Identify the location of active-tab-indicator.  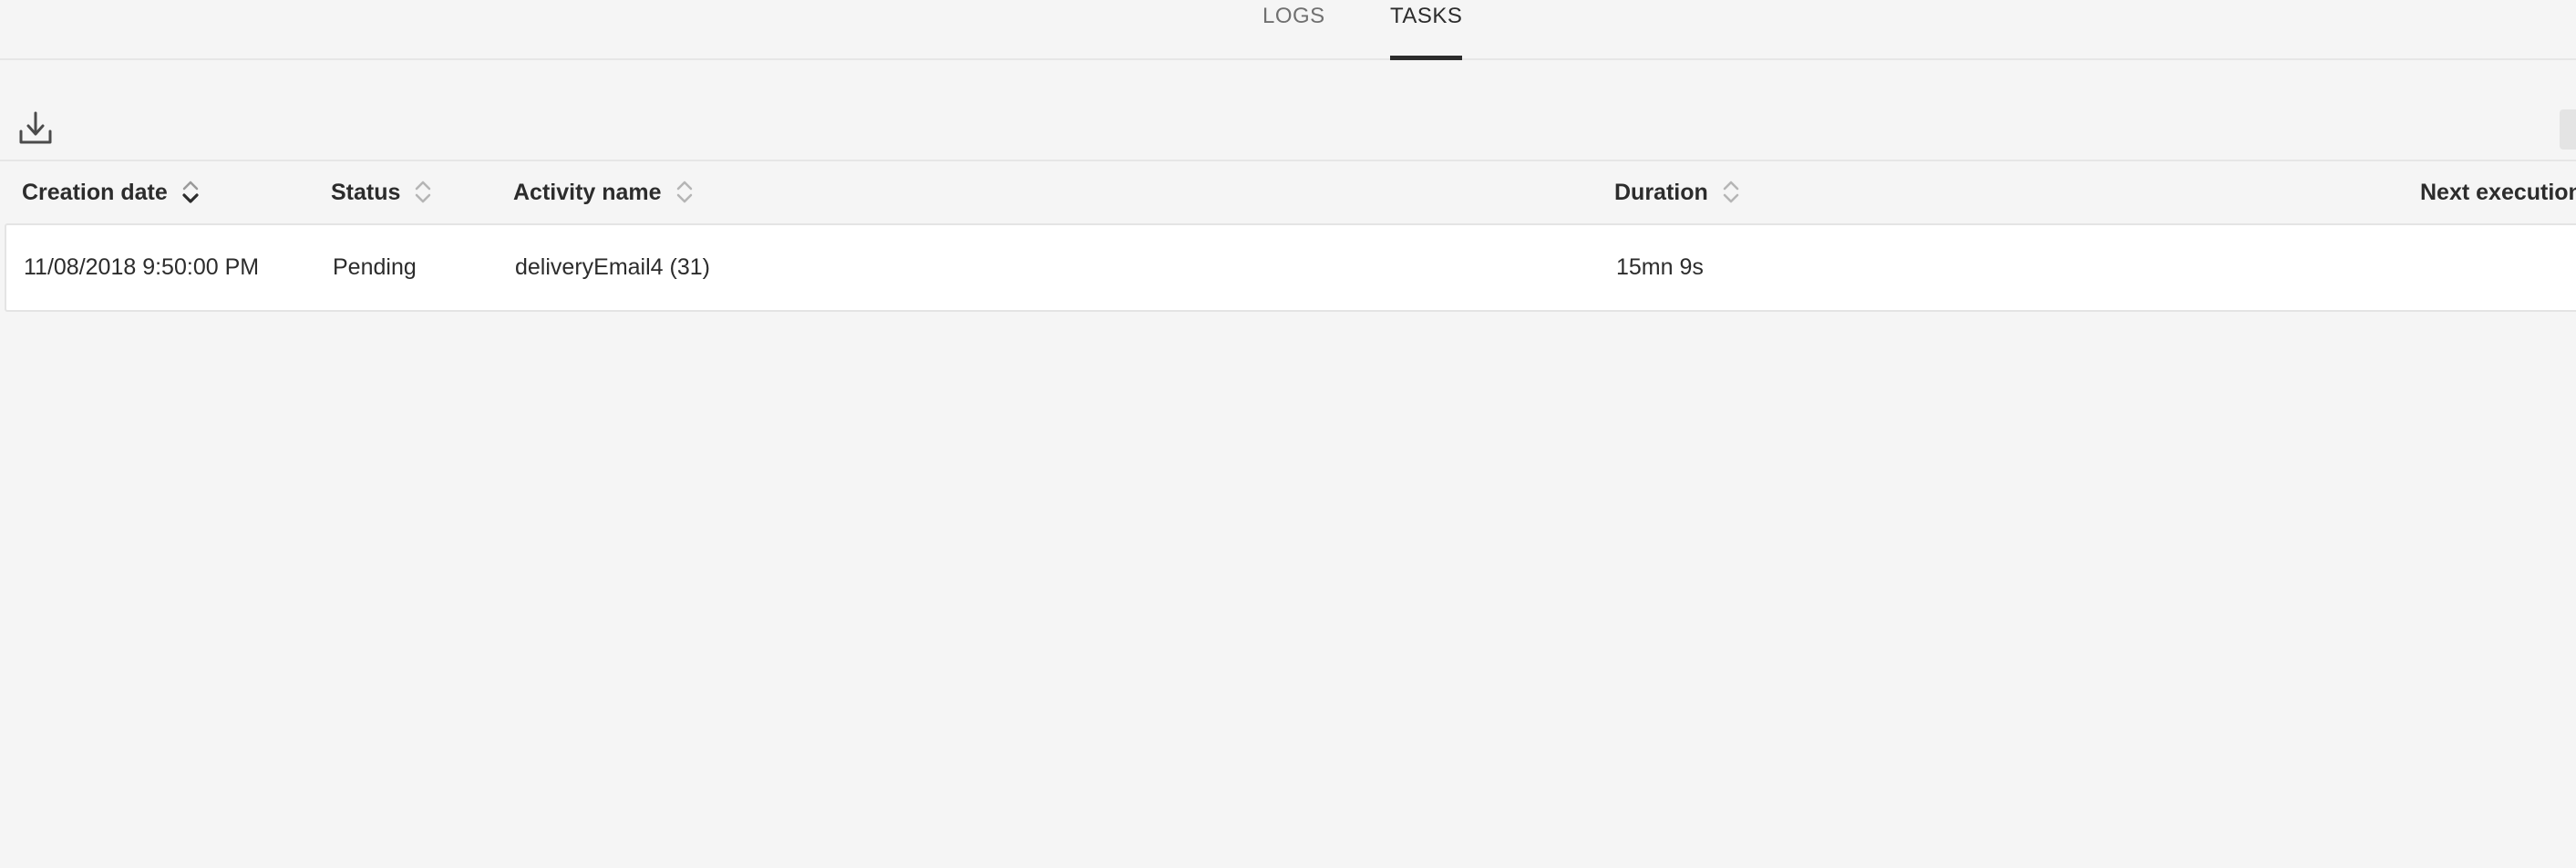
(1426, 58).